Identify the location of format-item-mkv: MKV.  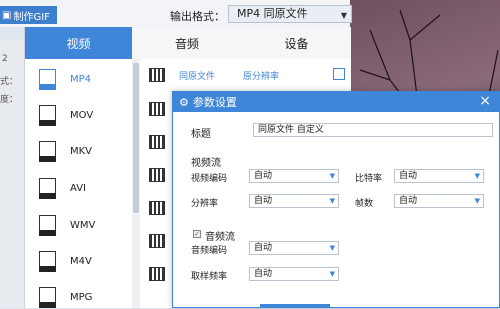
(79, 151).